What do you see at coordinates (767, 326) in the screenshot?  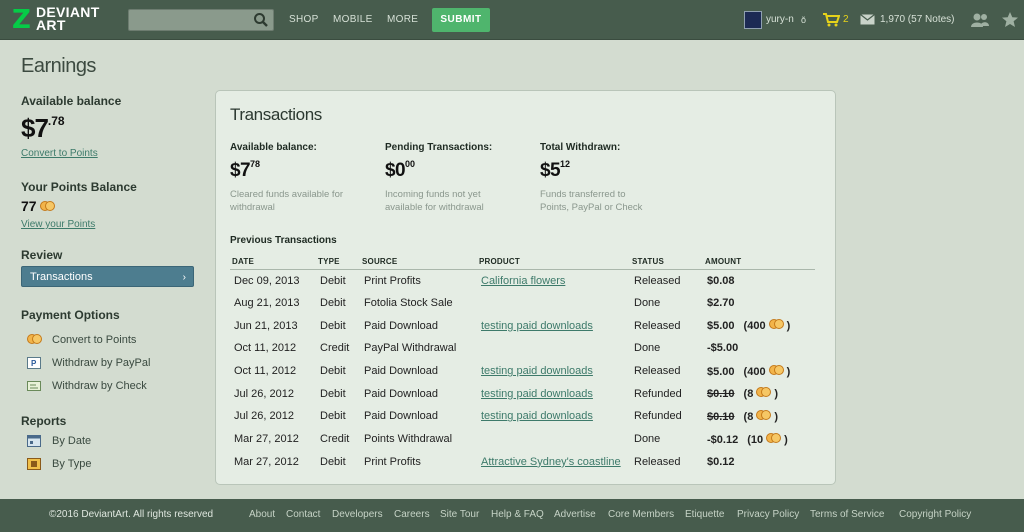 I see `points-amount: (400 )` at bounding box center [767, 326].